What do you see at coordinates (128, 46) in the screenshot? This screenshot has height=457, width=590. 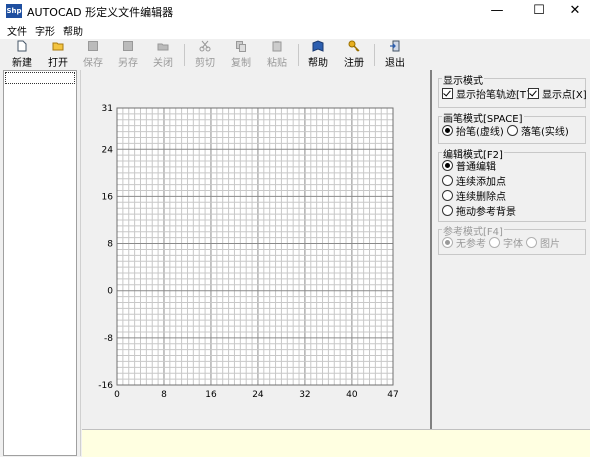 I see `save-as-icon` at bounding box center [128, 46].